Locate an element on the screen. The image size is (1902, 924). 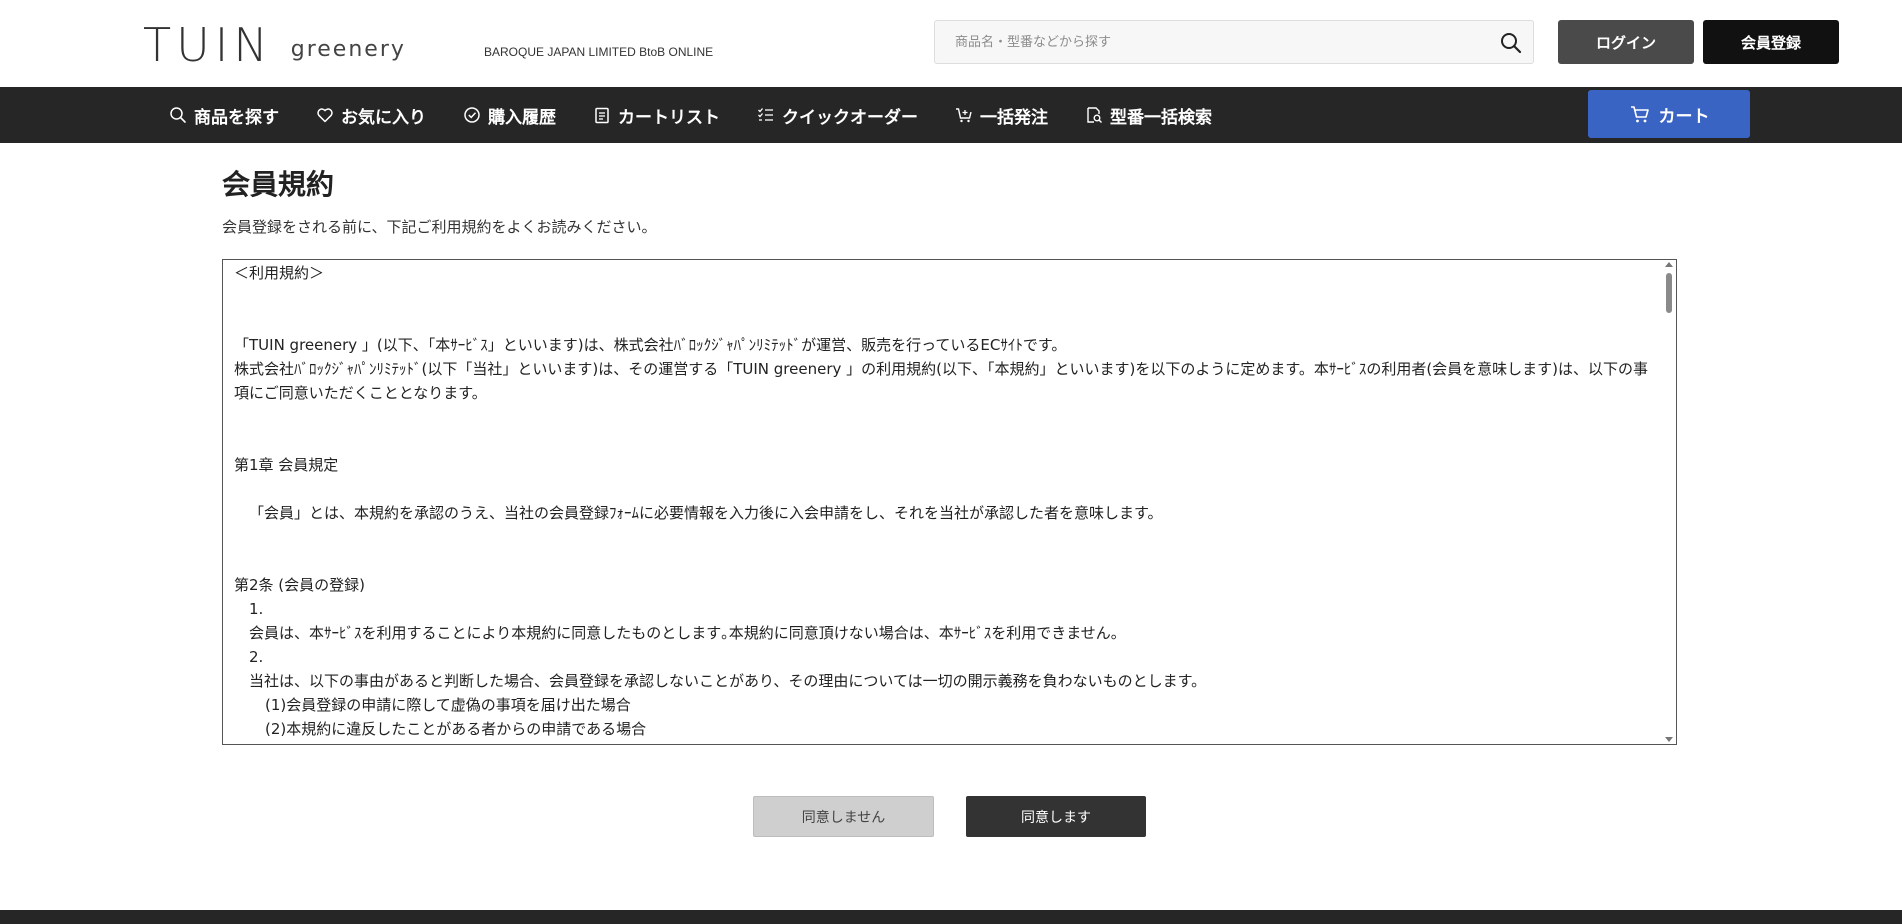
cart-plus-icon is located at coordinates (964, 115).